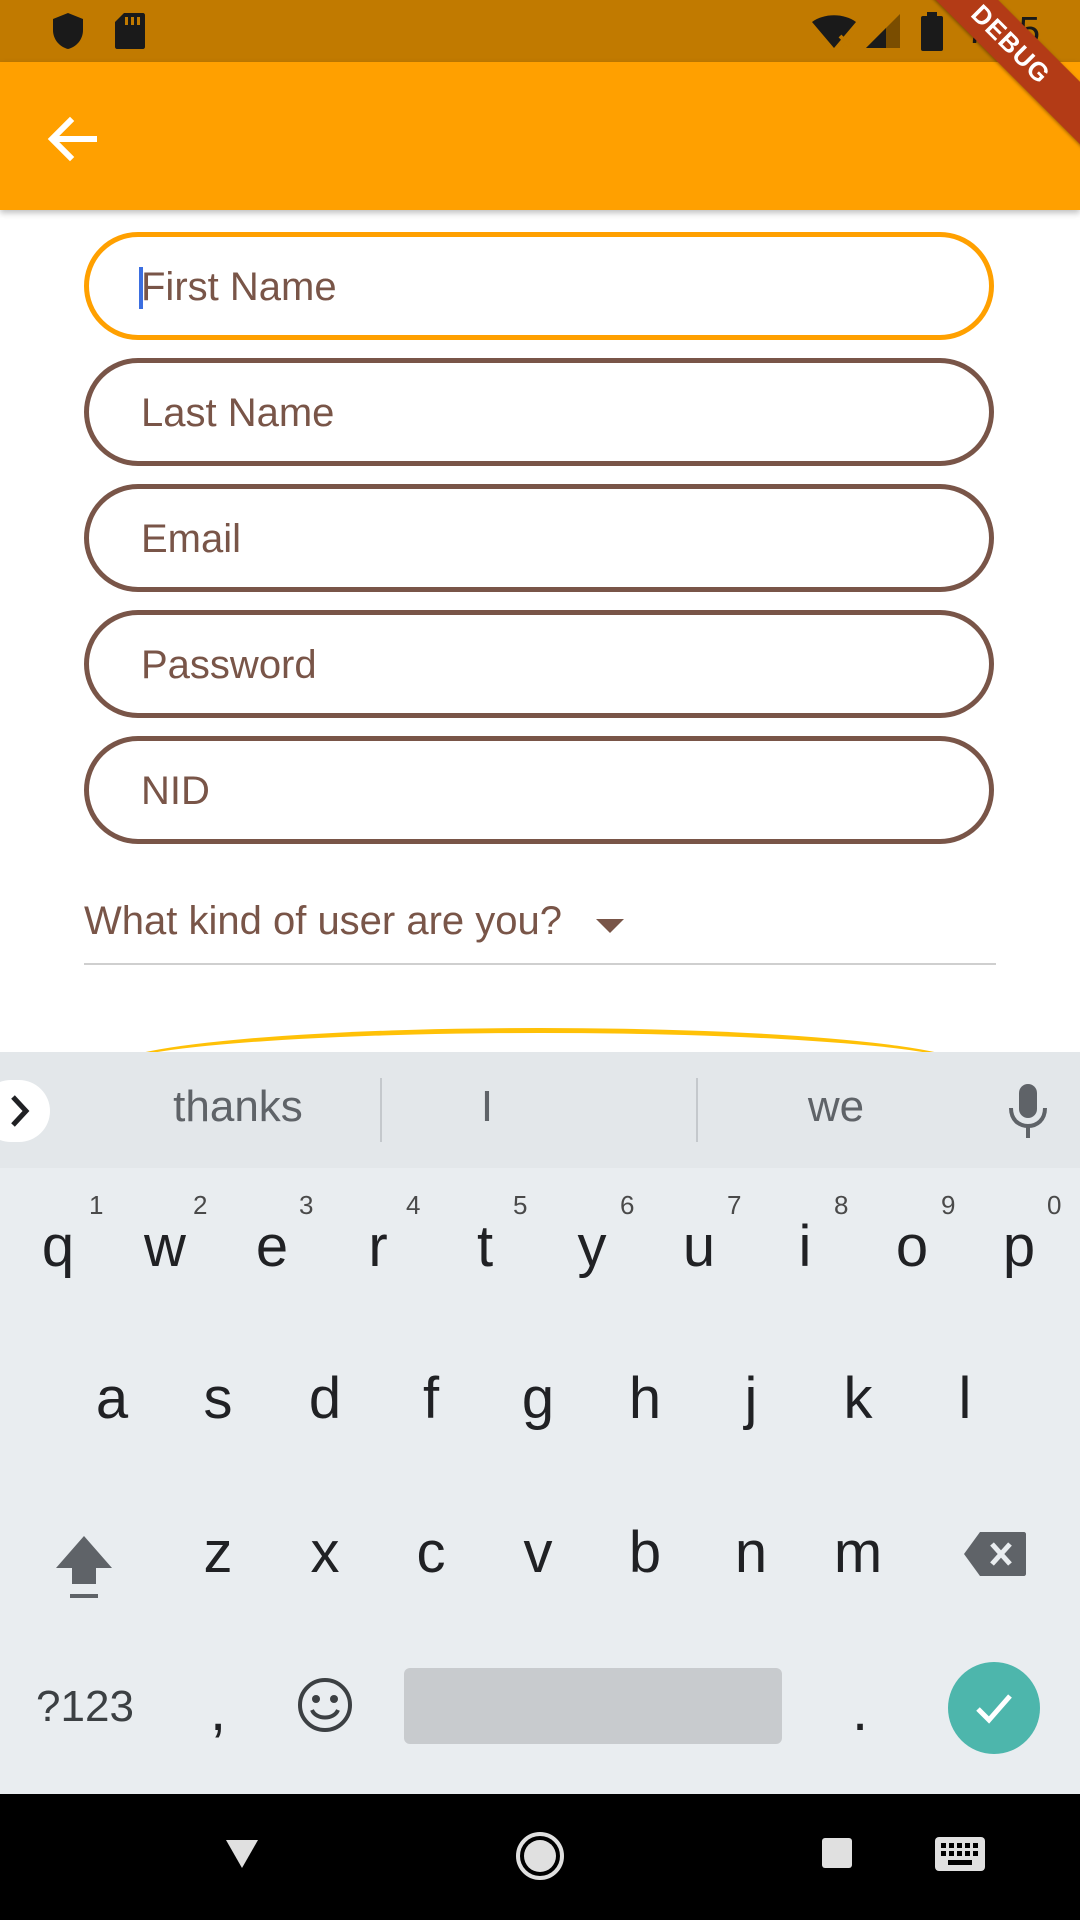 The height and width of the screenshot is (1920, 1080). What do you see at coordinates (141, 288) in the screenshot?
I see `text-cursor` at bounding box center [141, 288].